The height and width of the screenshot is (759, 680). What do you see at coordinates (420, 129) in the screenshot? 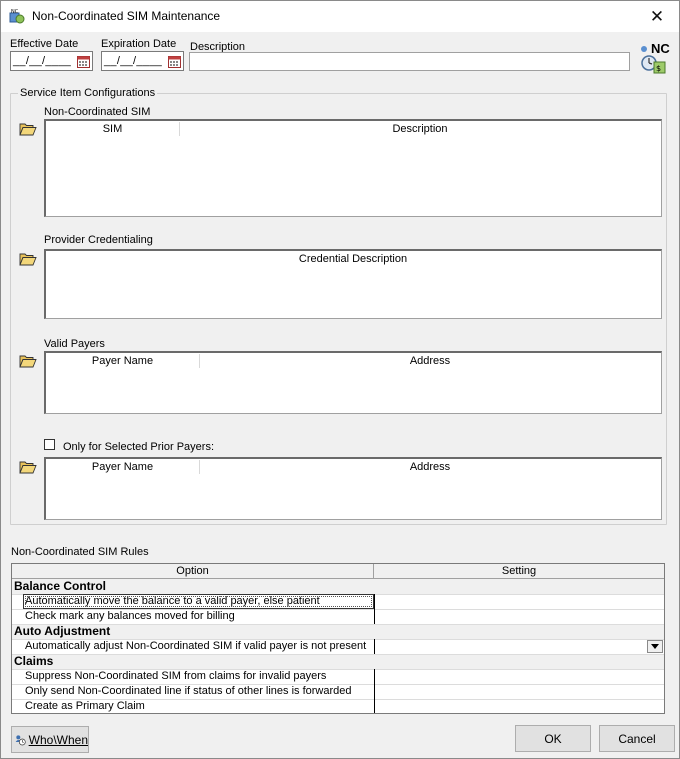
I see `column-header-description: Description` at bounding box center [420, 129].